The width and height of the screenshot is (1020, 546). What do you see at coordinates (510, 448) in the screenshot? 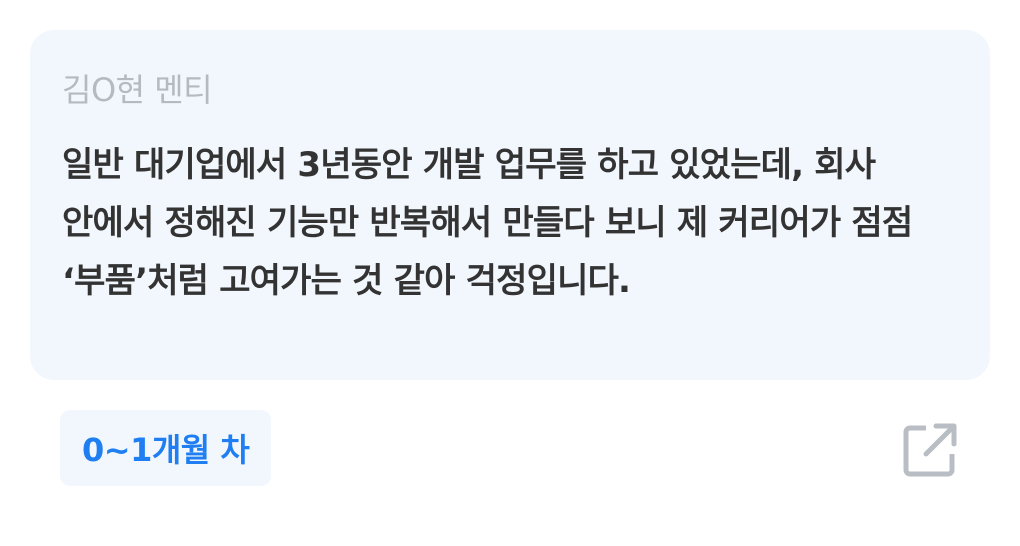
I see `card-footer: 0~1개월 차` at bounding box center [510, 448].